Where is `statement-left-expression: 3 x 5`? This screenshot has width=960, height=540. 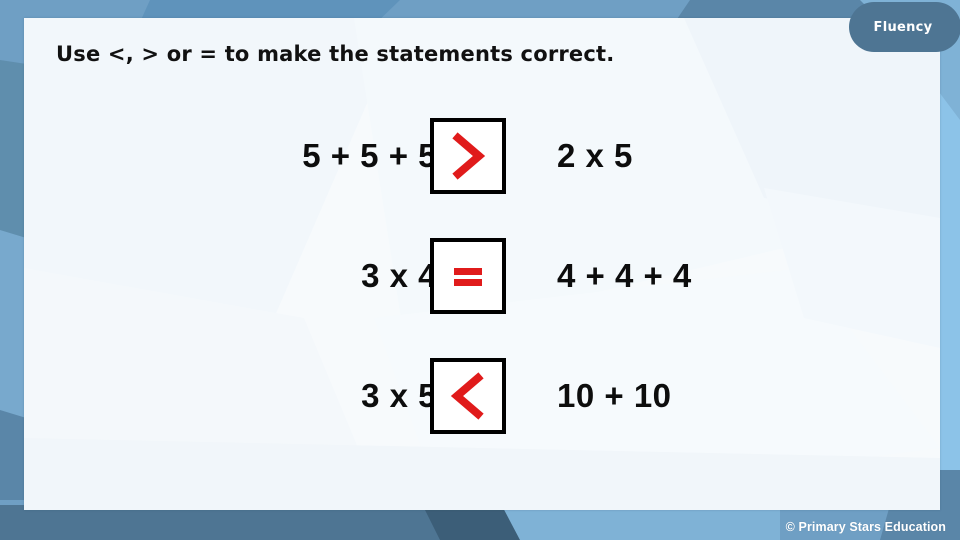 statement-left-expression: 3 x 5 is located at coordinates (399, 395).